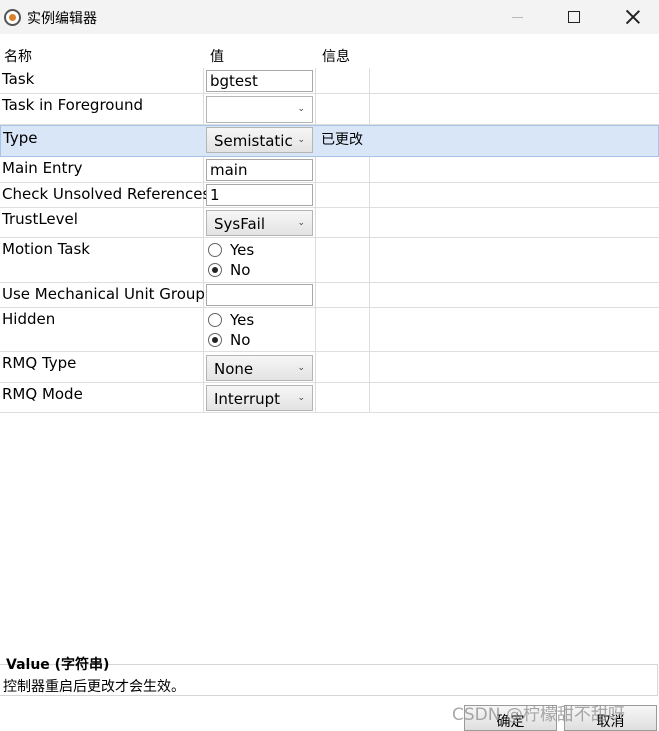  Describe the element at coordinates (329, 17) in the screenshot. I see `title-bar: 实例编辑器` at that location.